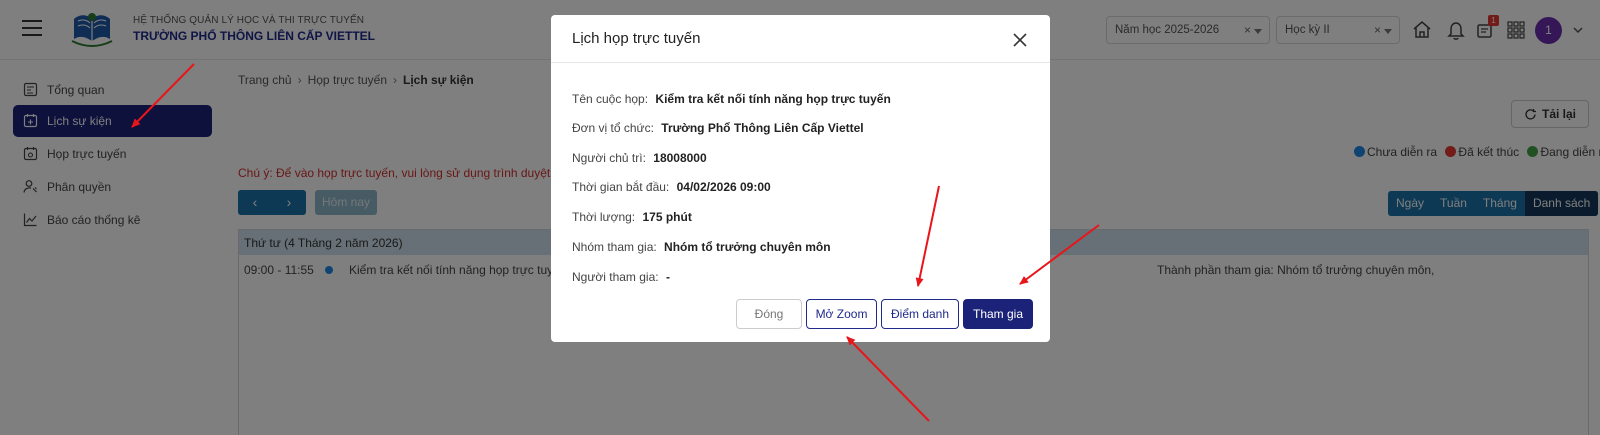 The height and width of the screenshot is (435, 1600). Describe the element at coordinates (610, 99) in the screenshot. I see `field-label: Tên cuộc họp:` at that location.